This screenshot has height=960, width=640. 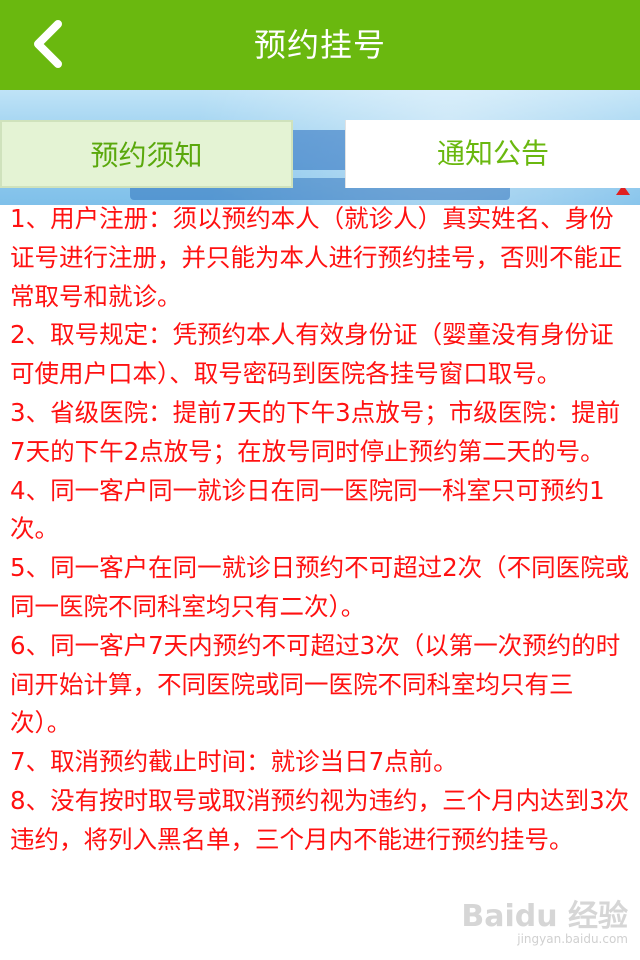 What do you see at coordinates (146, 154) in the screenshot?
I see `tab-appointment-notice: 预约须知` at bounding box center [146, 154].